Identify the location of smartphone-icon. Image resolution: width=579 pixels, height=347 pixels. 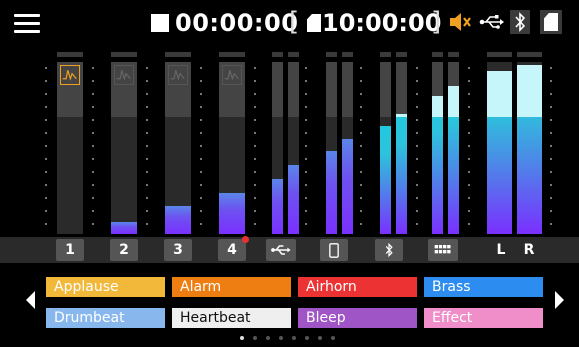
(334, 250).